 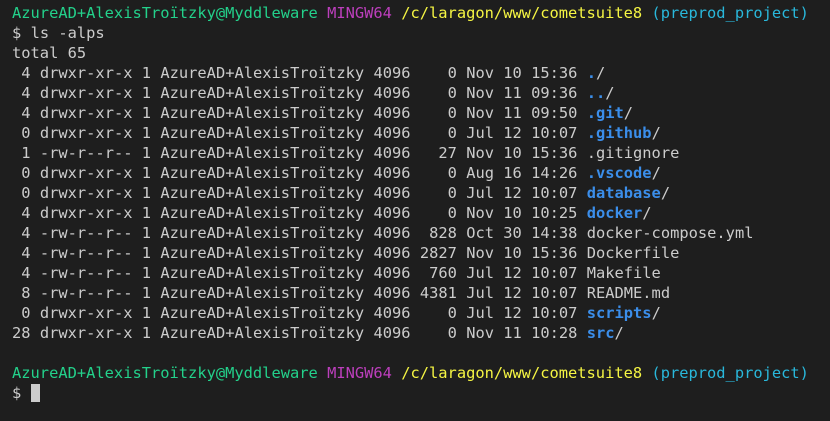 I want to click on listing-dir-name: .github, so click(x=619, y=133).